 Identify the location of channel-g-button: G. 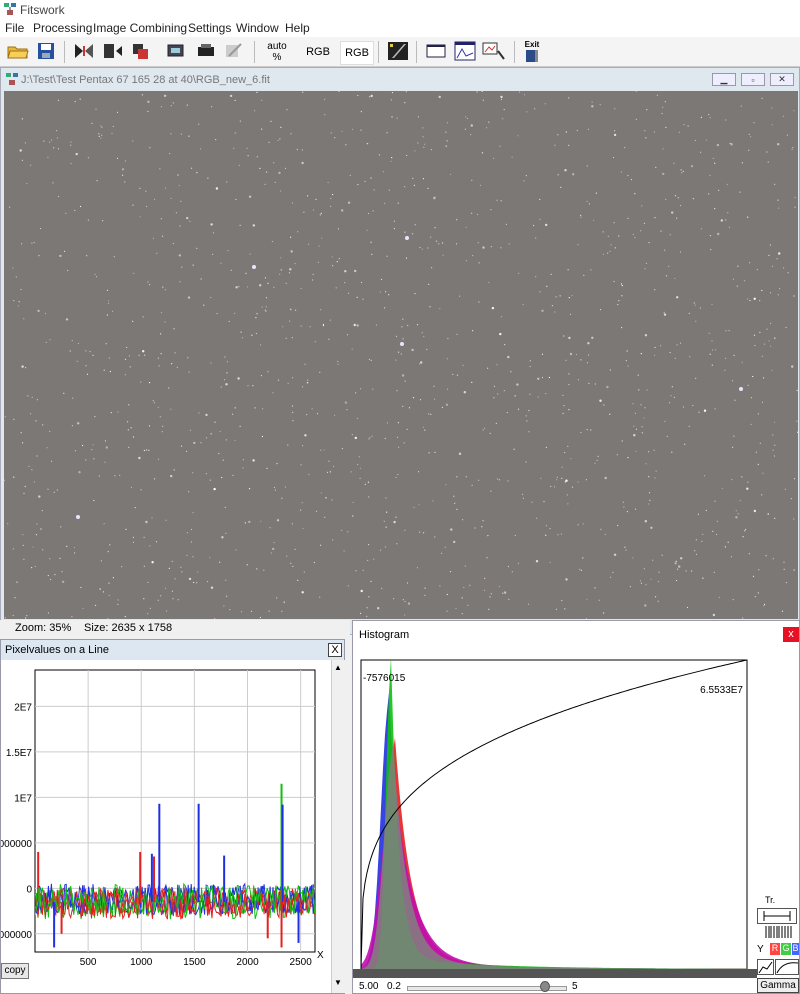
(786, 949).